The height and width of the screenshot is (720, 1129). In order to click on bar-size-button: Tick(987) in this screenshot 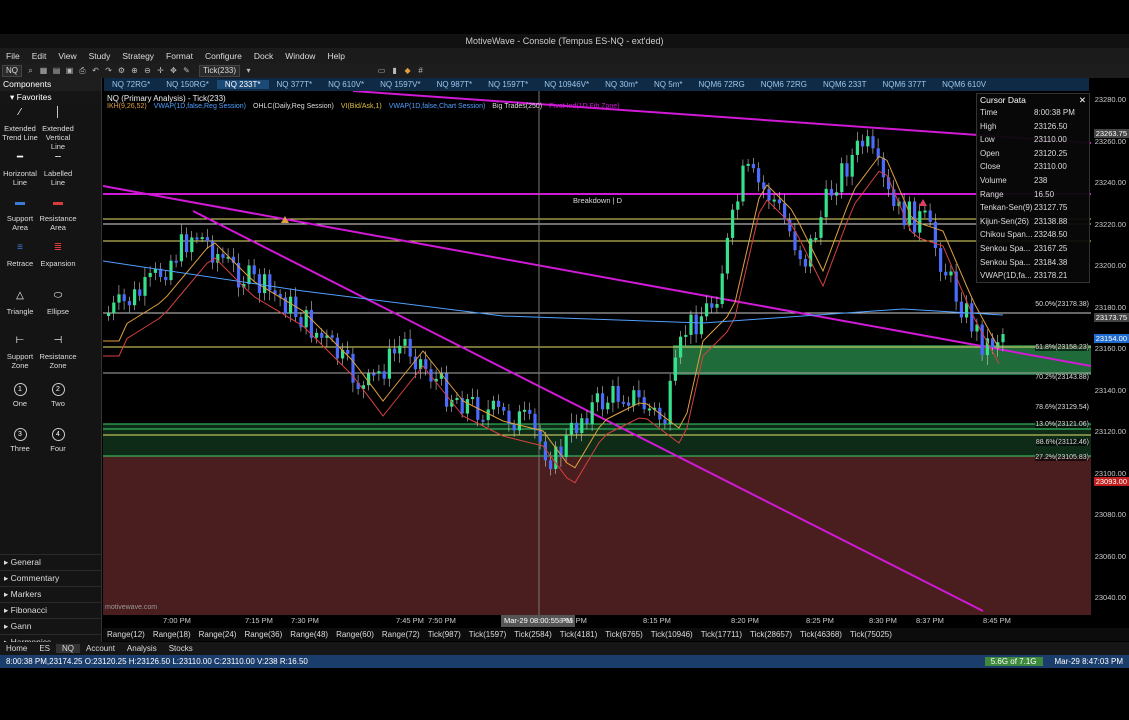, I will do `click(444, 634)`.